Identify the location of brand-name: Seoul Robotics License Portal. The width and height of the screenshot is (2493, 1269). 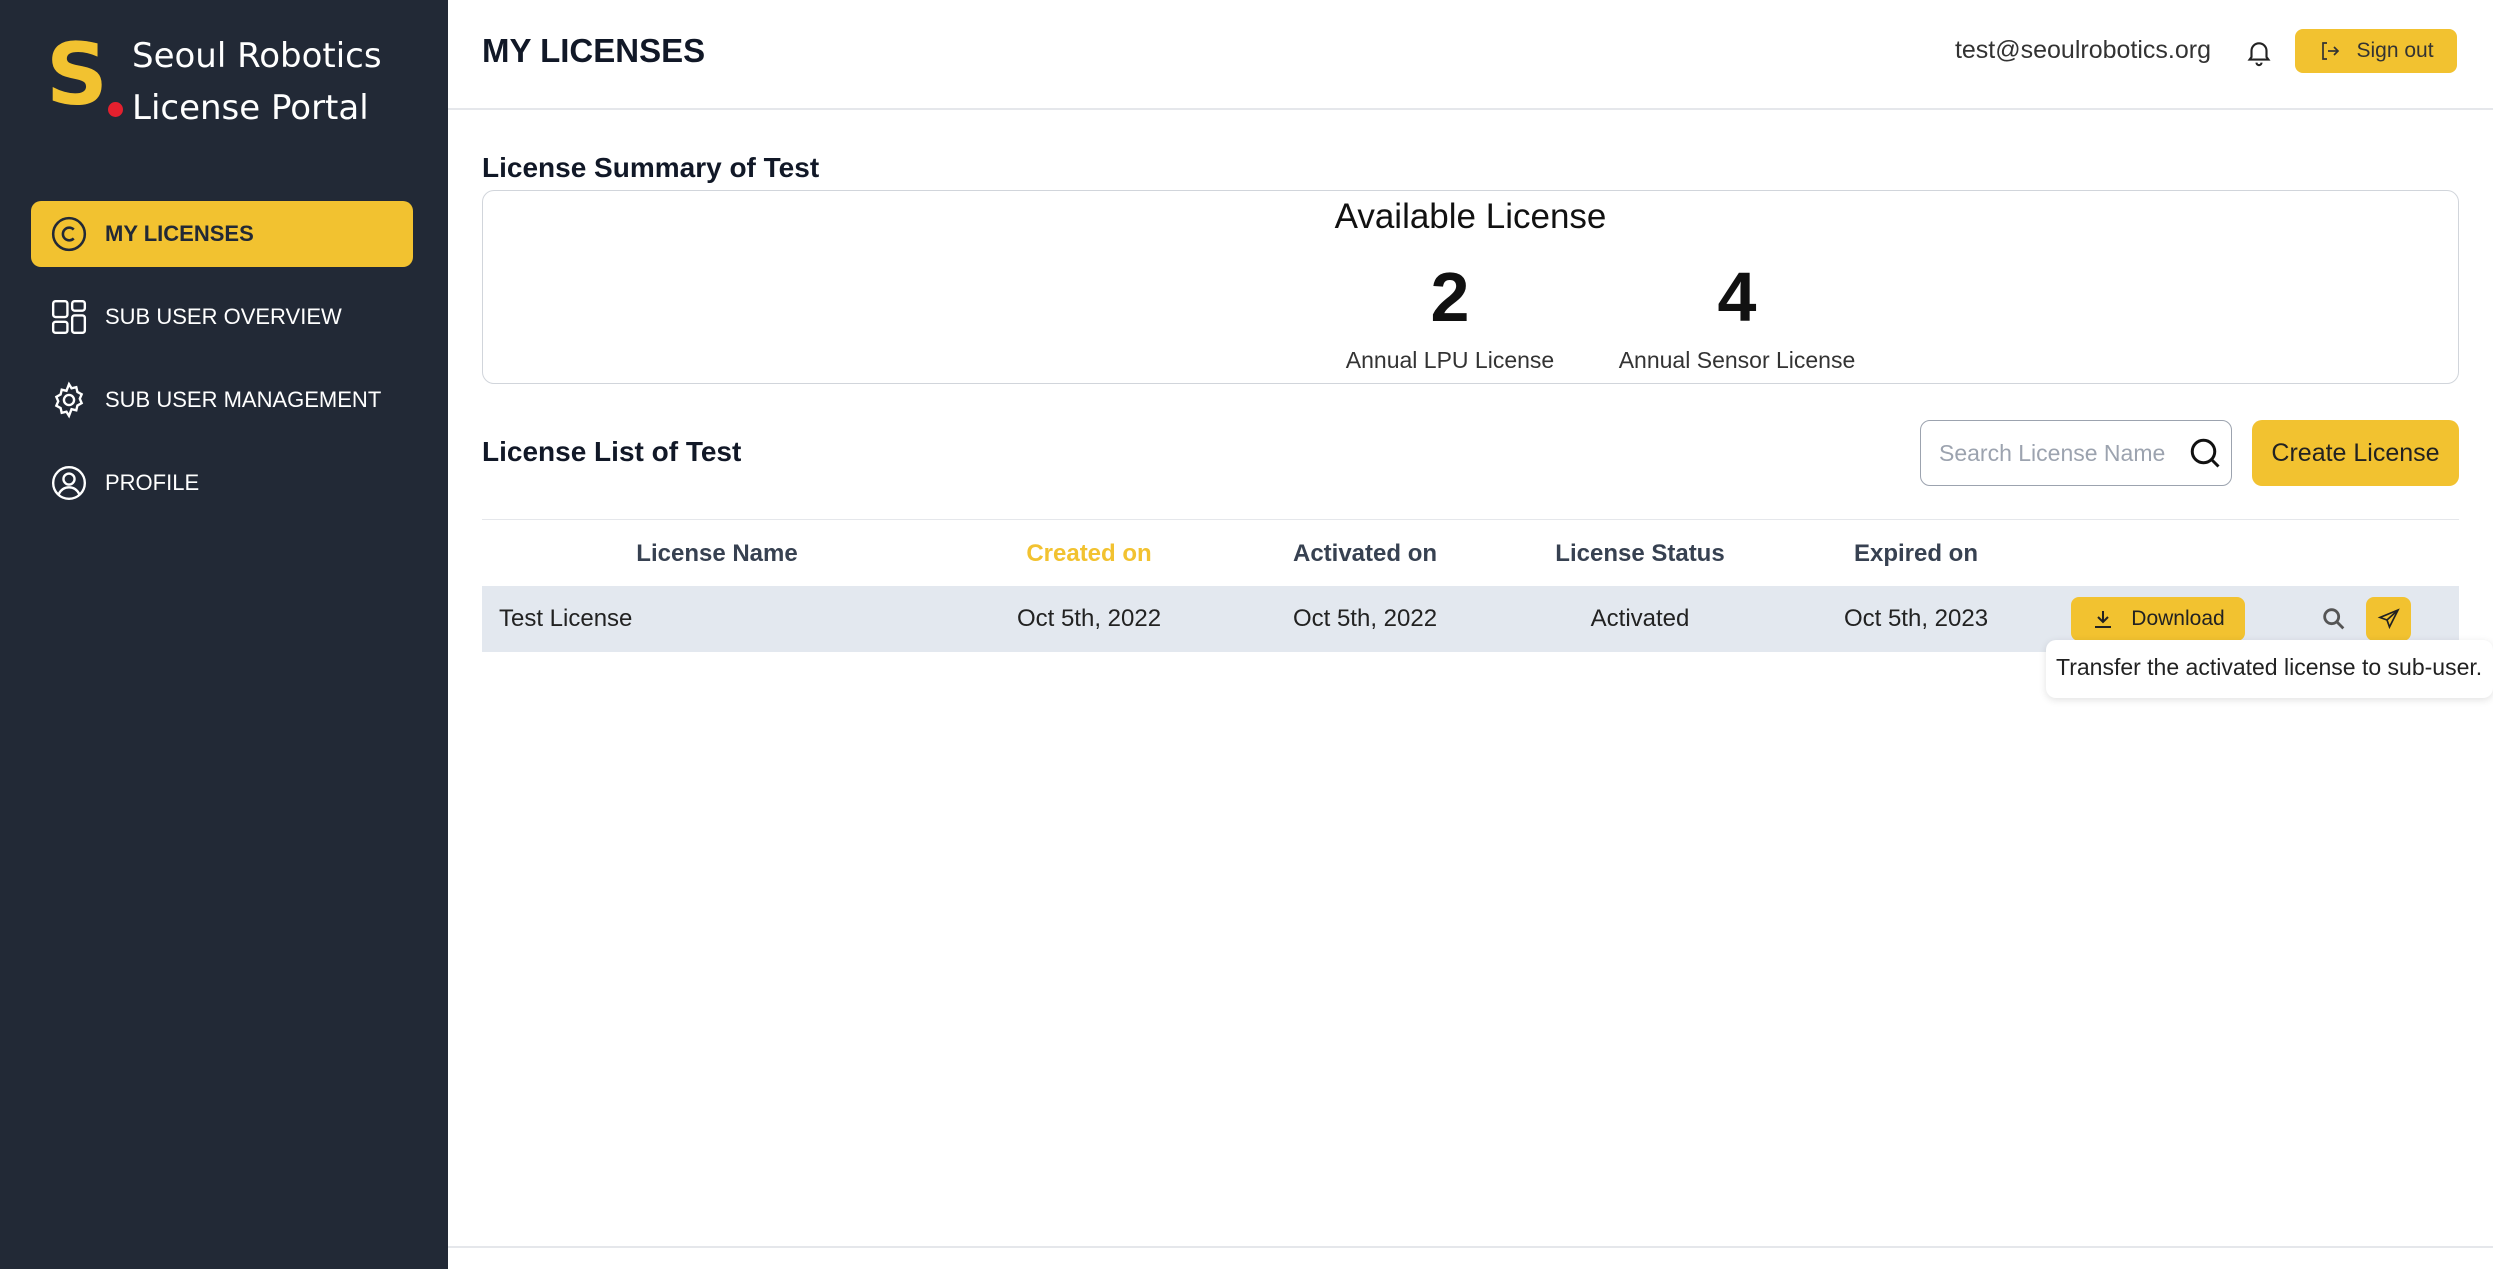
(257, 82).